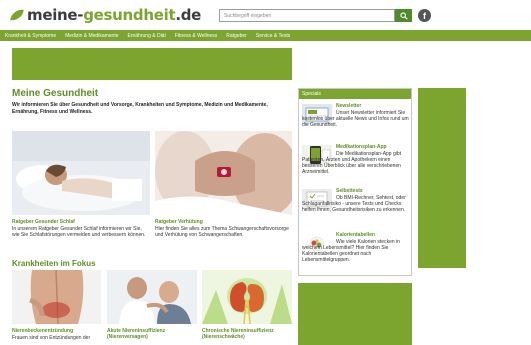 The image size is (531, 345). I want to click on couple-image, so click(223, 173).